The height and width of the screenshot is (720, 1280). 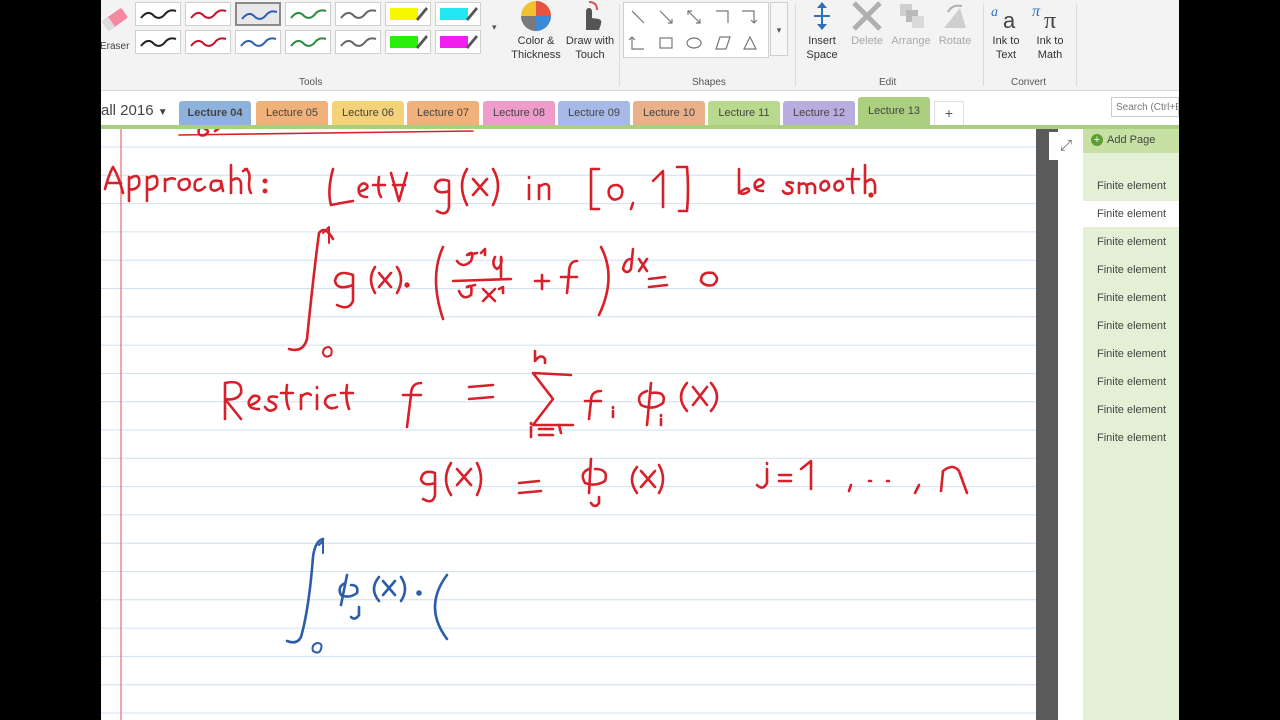 What do you see at coordinates (443, 113) in the screenshot?
I see `section-tab: Lecture 07` at bounding box center [443, 113].